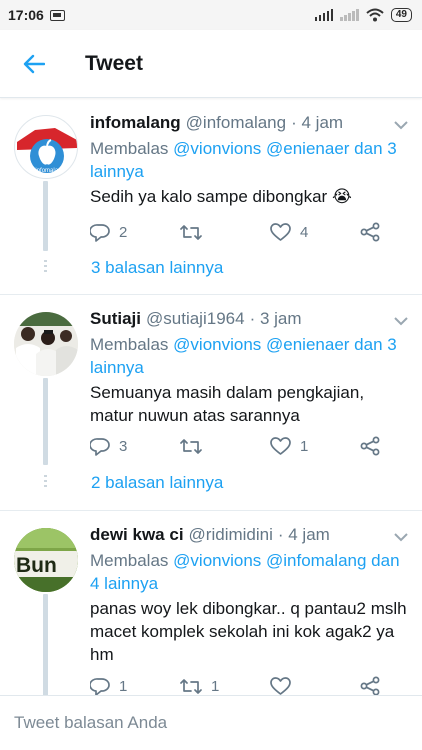 The height and width of the screenshot is (750, 422). Describe the element at coordinates (324, 15) in the screenshot. I see `signal-icon` at that location.